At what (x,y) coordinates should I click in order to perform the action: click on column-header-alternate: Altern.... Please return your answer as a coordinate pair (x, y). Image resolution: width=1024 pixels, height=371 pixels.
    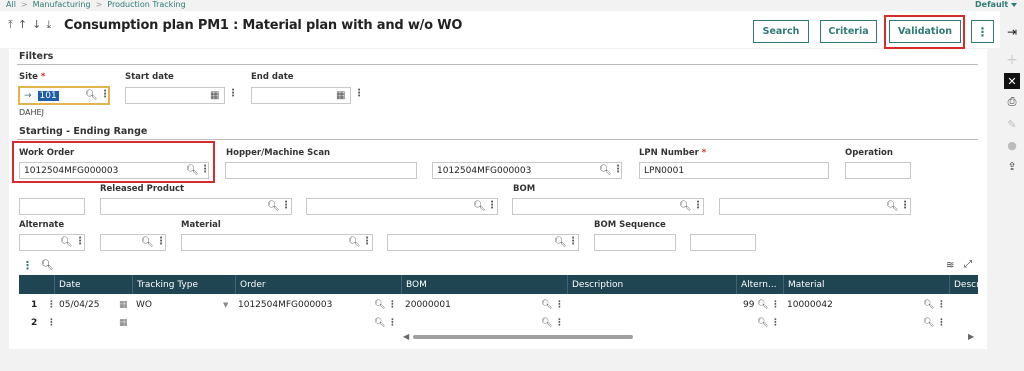
    Looking at the image, I should click on (759, 284).